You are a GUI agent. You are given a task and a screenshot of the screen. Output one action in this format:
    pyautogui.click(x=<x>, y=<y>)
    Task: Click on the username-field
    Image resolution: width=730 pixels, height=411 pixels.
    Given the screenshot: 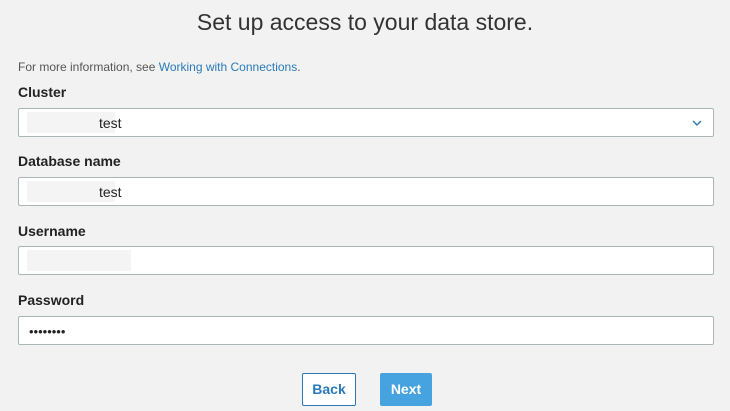 What is the action you would take?
    pyautogui.click(x=366, y=260)
    